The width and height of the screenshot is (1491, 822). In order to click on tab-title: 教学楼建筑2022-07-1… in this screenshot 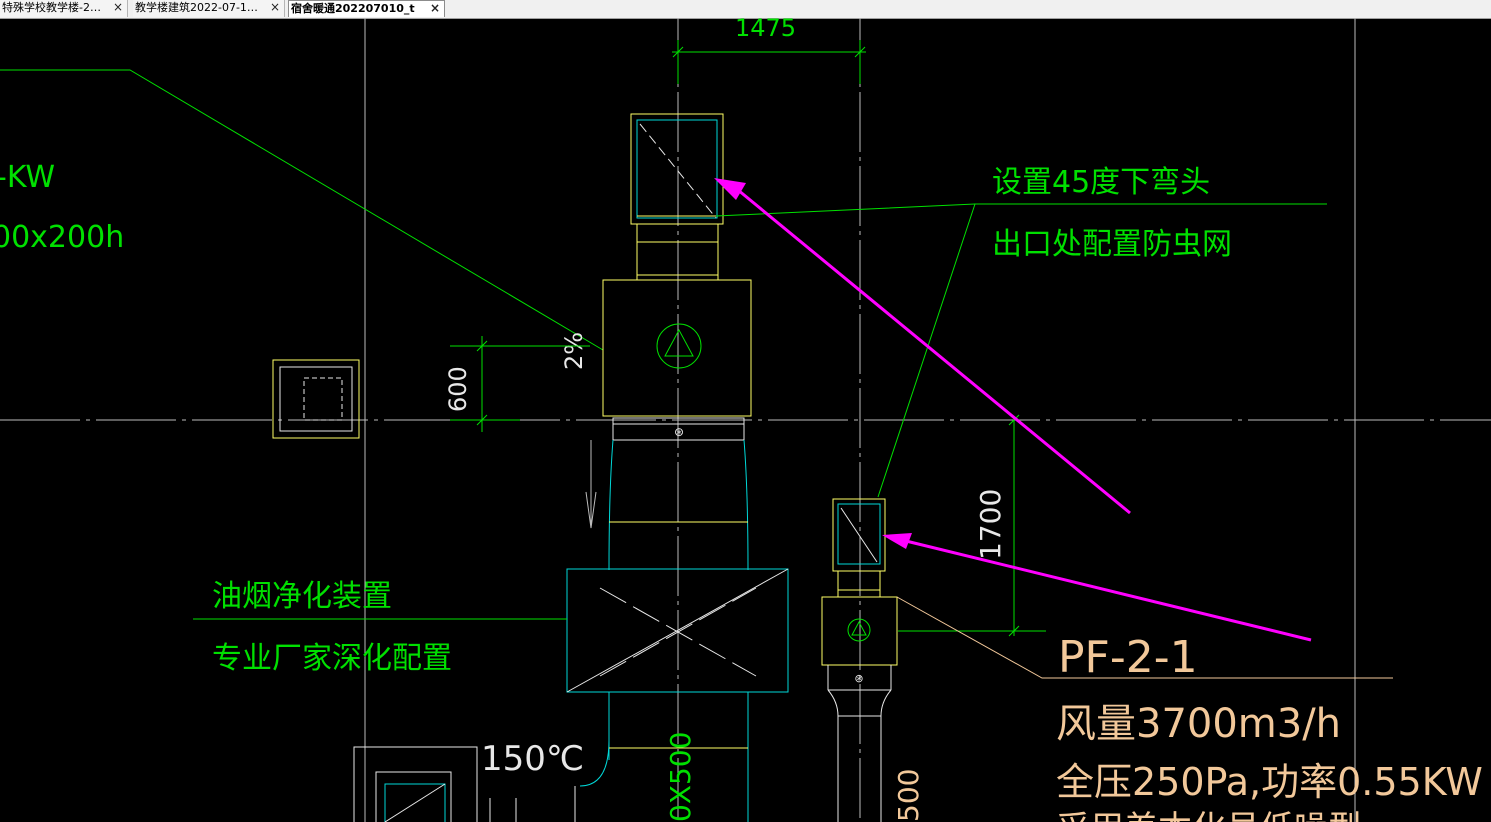, I will do `click(196, 7)`.